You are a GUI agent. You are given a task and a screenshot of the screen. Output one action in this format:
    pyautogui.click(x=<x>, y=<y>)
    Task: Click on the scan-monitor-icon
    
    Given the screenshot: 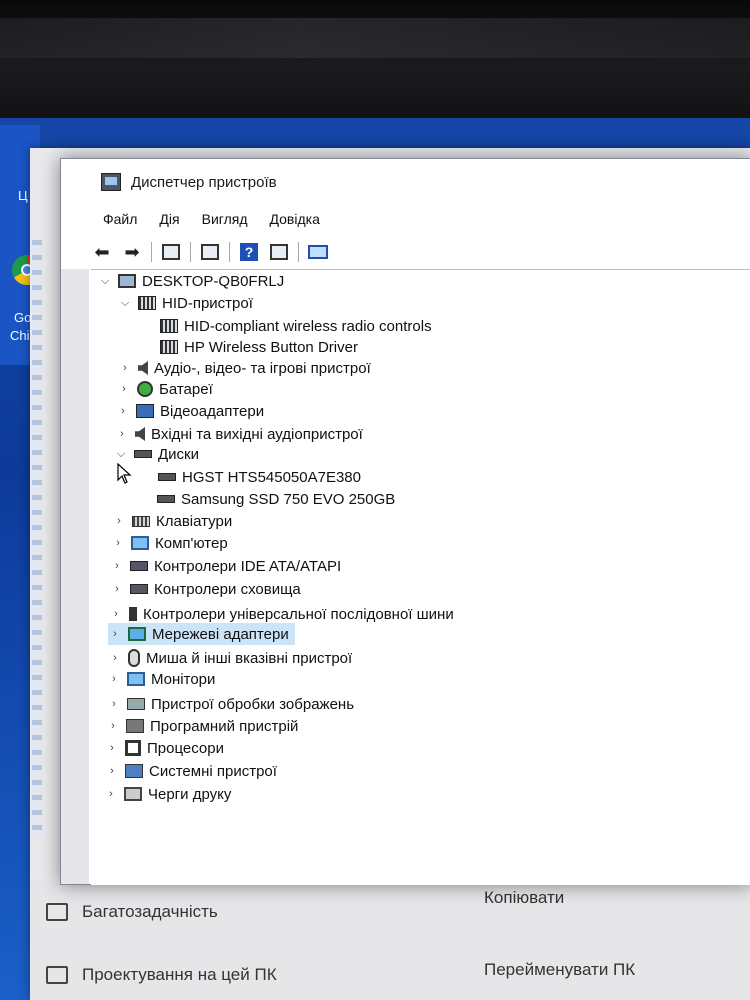 What is the action you would take?
    pyautogui.click(x=318, y=252)
    